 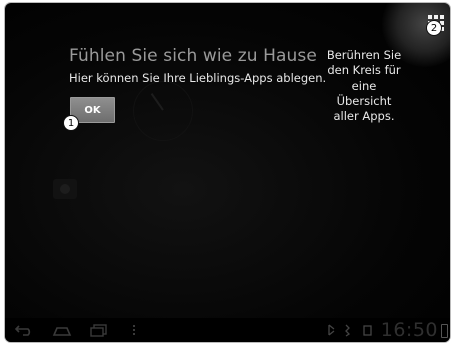 I want to click on battery-icon, so click(x=444, y=331).